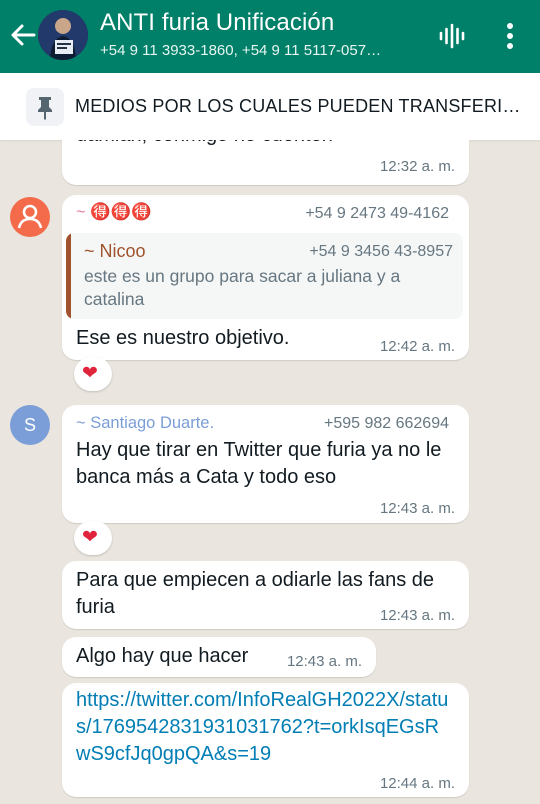 This screenshot has height=804, width=540. Describe the element at coordinates (265, 162) in the screenshot. I see `message-bubble: damián, conmigo no cuenten 12:32 a. m.` at that location.